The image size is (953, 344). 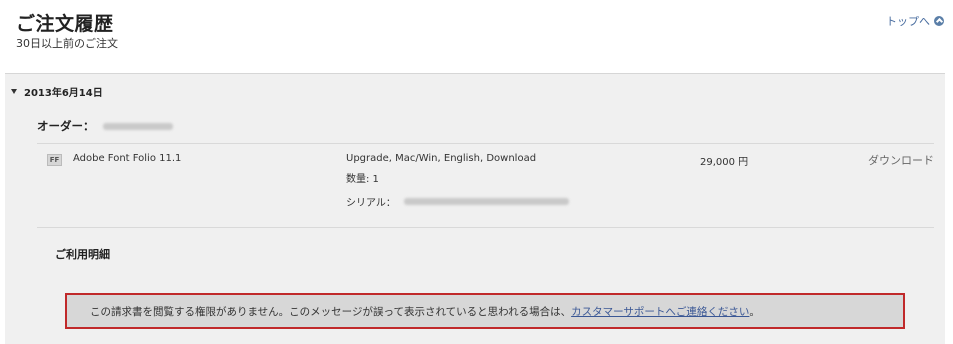 I want to click on top-link-label: トップへ, so click(x=908, y=21).